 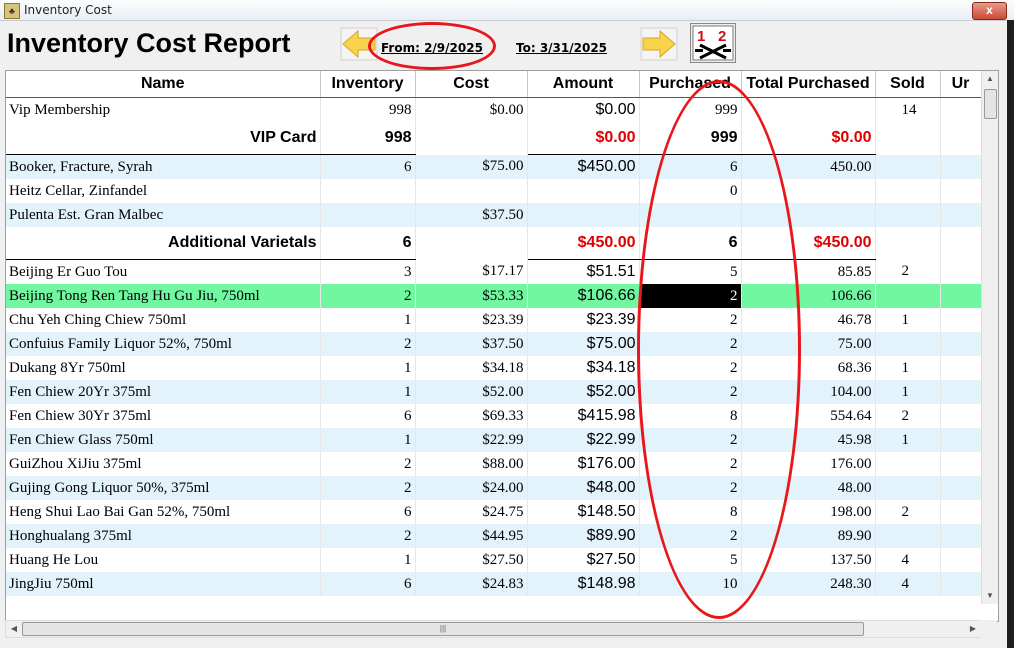 I want to click on cell-name: Huang He Lou, so click(x=163, y=560).